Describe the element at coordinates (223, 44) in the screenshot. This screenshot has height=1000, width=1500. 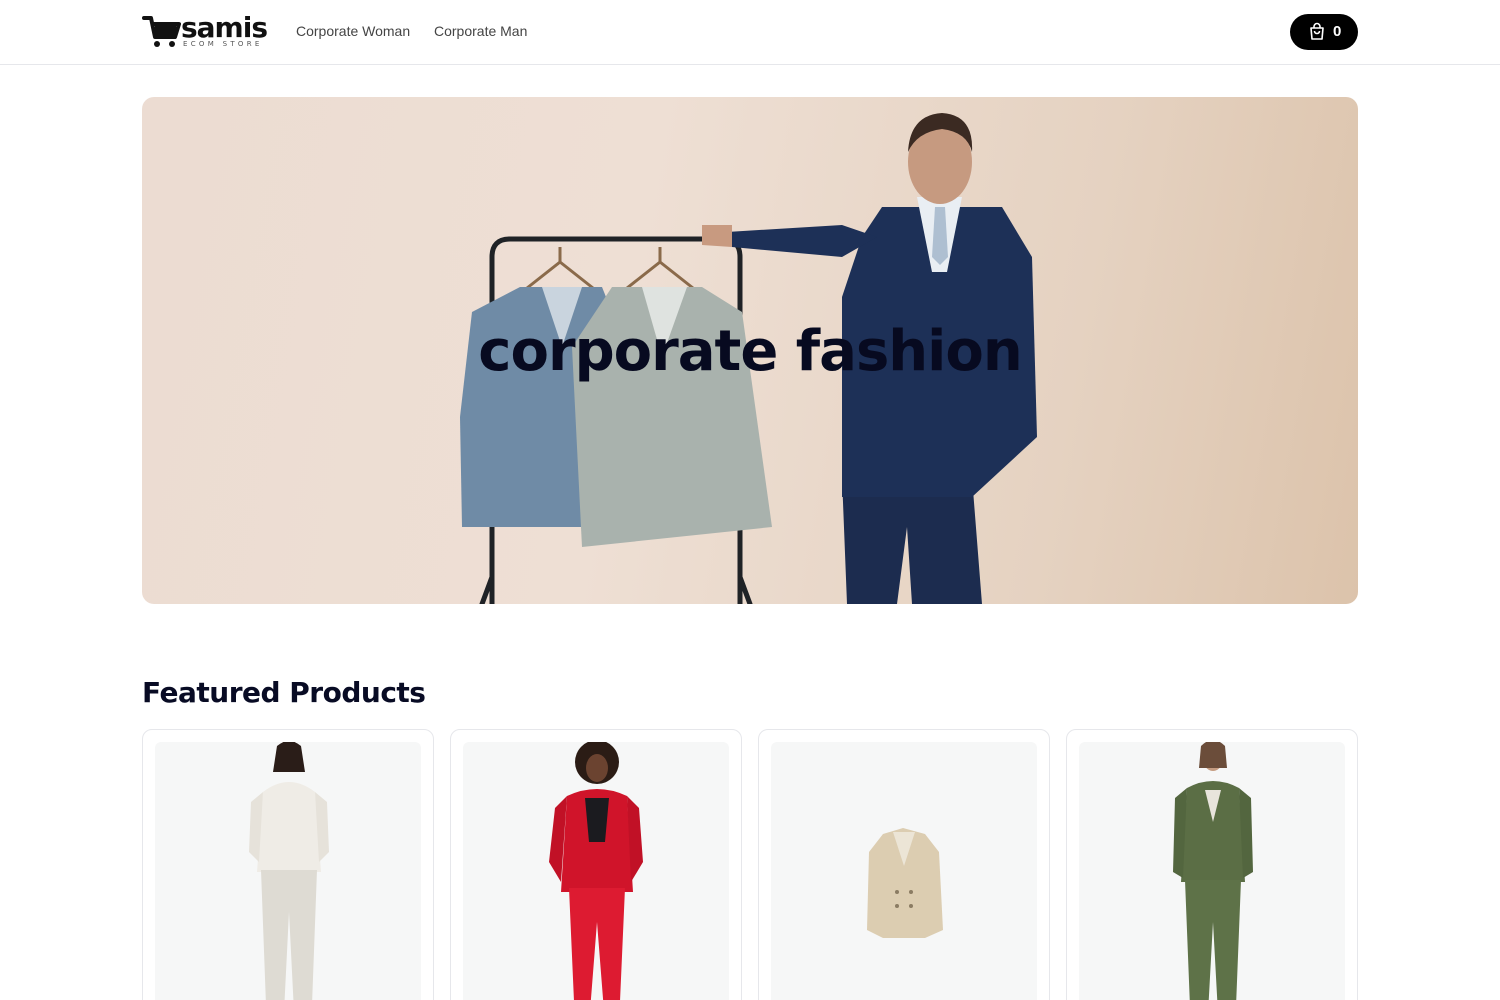
I see `brand-tagline: ECOM STORE` at that location.